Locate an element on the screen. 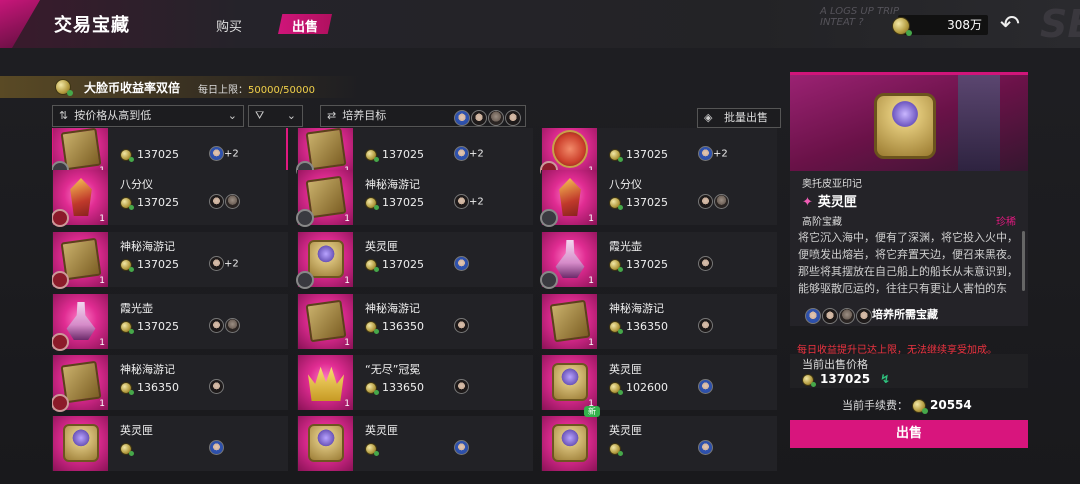 Image resolution: width=1080 pixels, height=484 pixels. item-card: 新英灵匣 is located at coordinates (659, 438).